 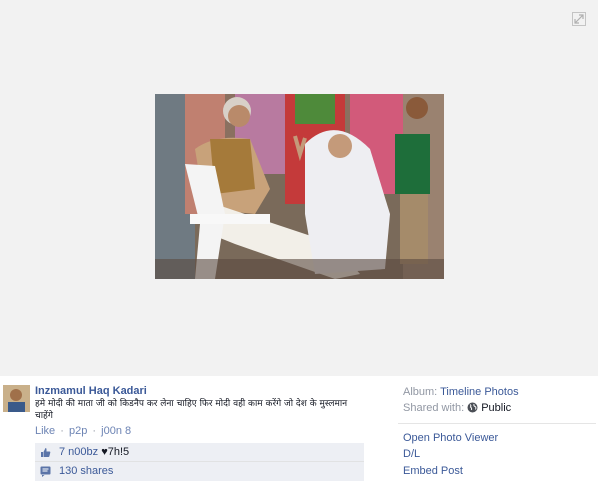 What do you see at coordinates (91, 391) in the screenshot?
I see `post-author-link: Inzmamul Haq Kadari` at bounding box center [91, 391].